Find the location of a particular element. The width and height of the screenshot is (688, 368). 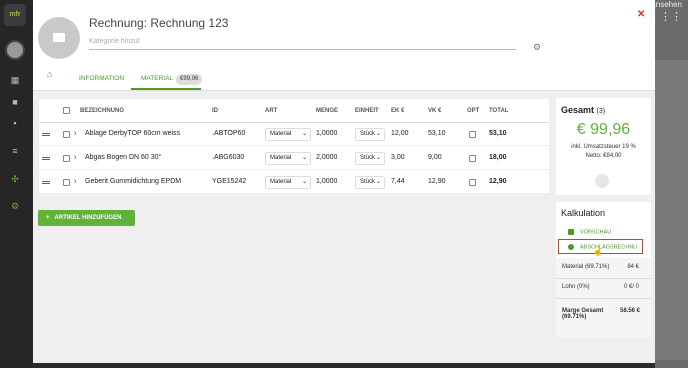

art-value: Material is located at coordinates (281, 134).